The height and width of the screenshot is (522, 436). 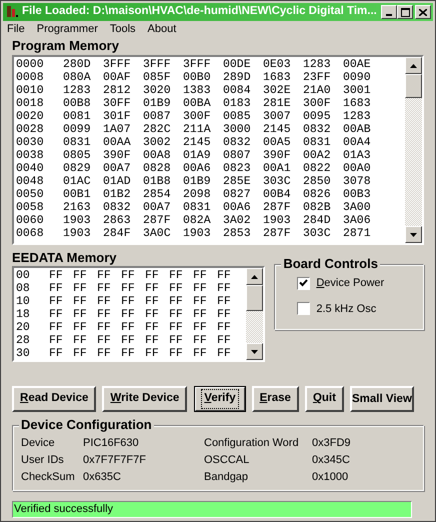 What do you see at coordinates (145, 399) in the screenshot?
I see `action-button: Write Device` at bounding box center [145, 399].